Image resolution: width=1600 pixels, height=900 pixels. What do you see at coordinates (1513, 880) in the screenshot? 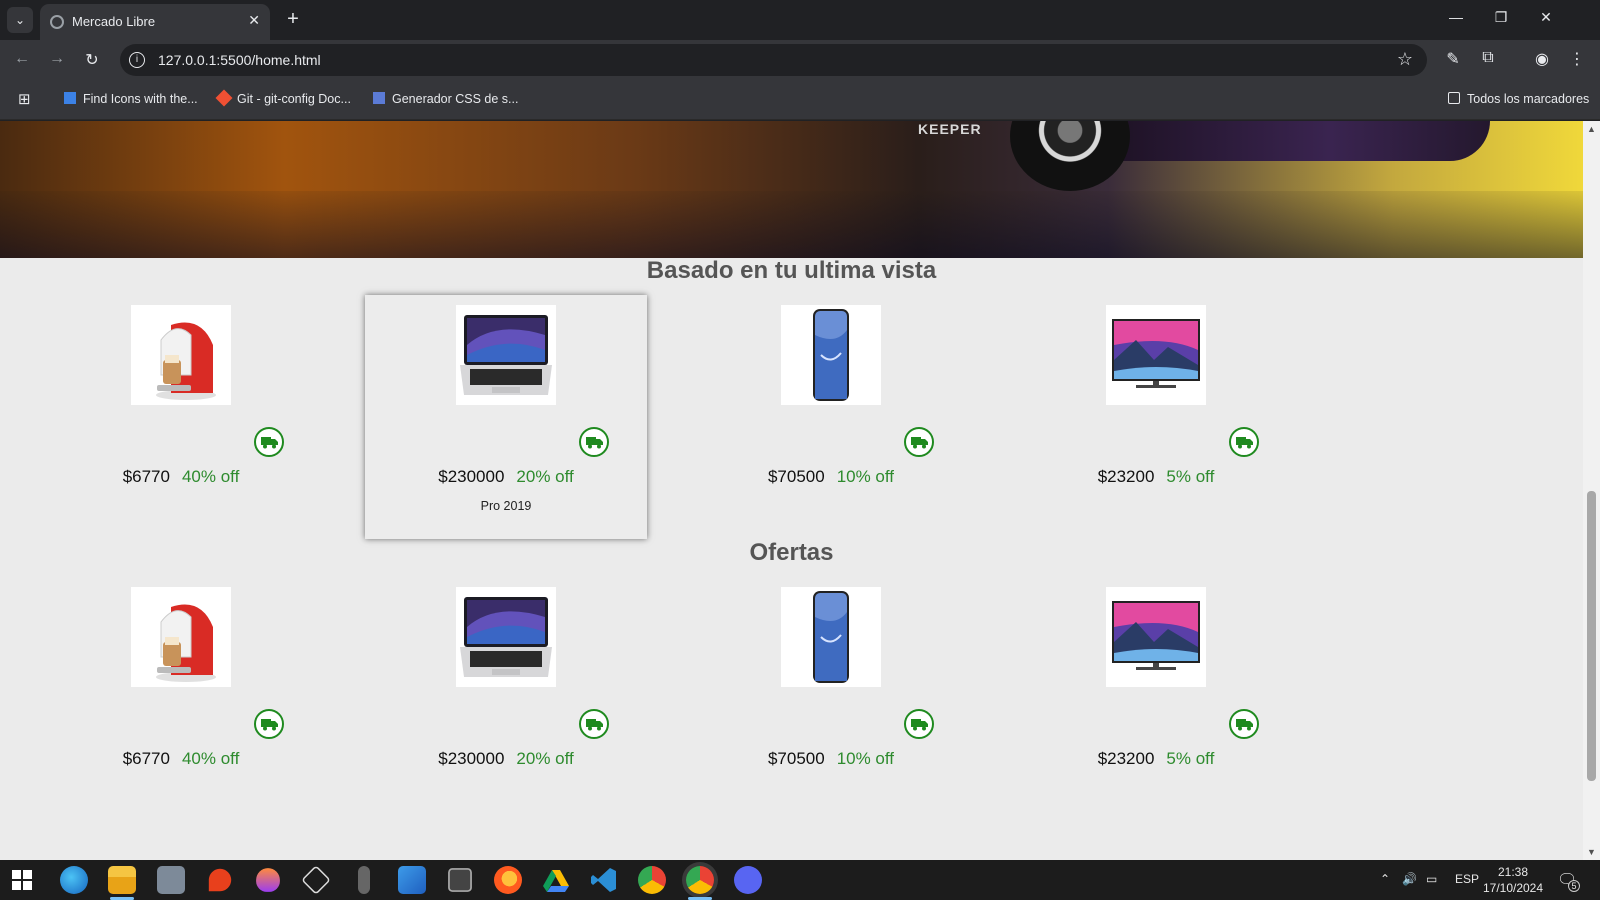
I see `clock: 21:38 17/10/2024` at bounding box center [1513, 880].